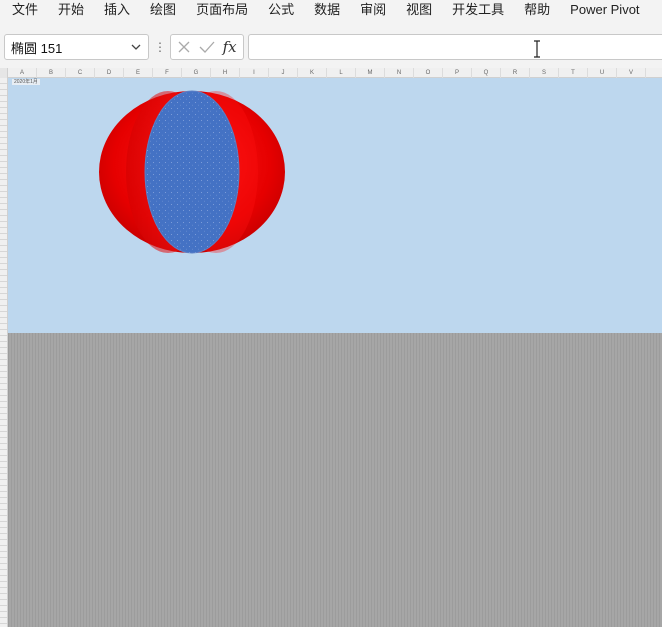  What do you see at coordinates (312, 73) in the screenshot?
I see `column-letter-k: K` at bounding box center [312, 73].